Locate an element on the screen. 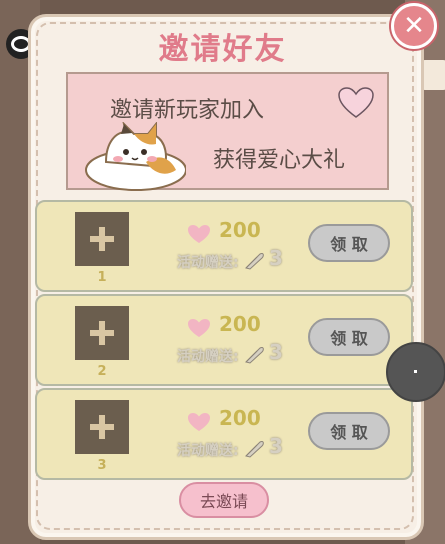 The height and width of the screenshot is (544, 445). close-icon: ✕ is located at coordinates (414, 26).